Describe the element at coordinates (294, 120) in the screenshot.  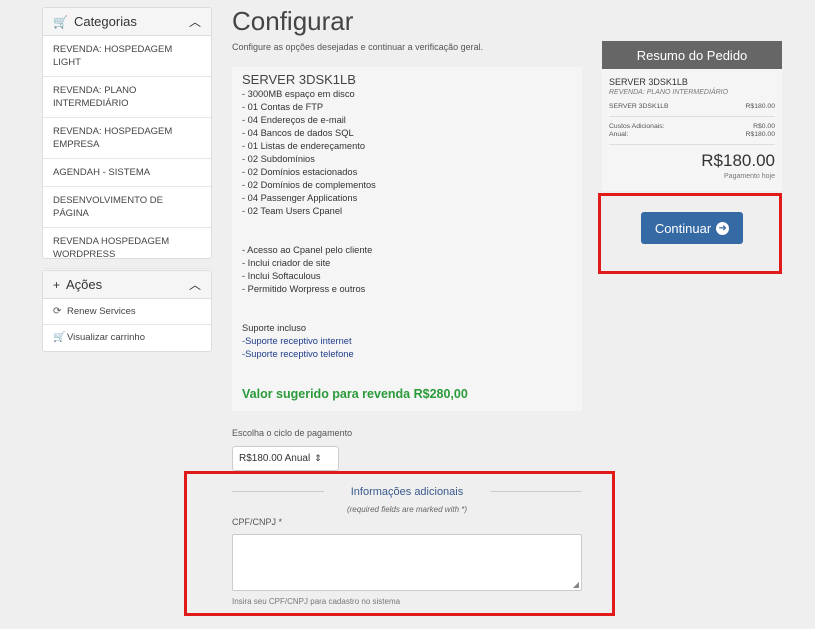
I see `feature-line: - 04 Endereços de e-mail` at that location.